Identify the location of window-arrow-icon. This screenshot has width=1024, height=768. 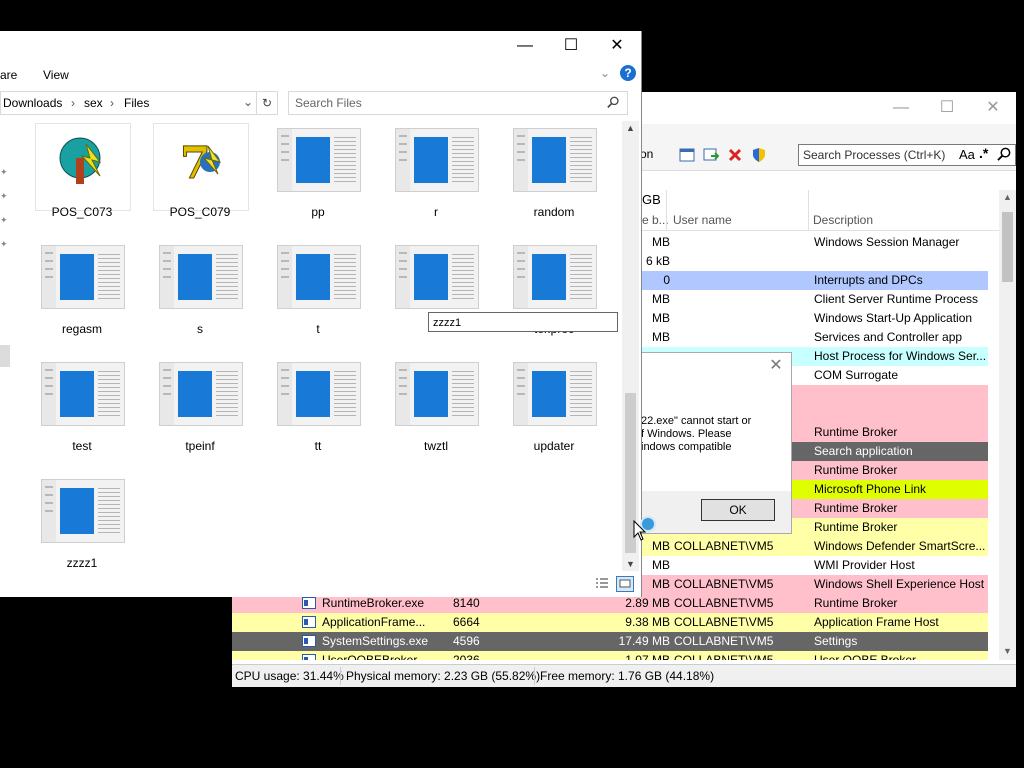
(711, 155).